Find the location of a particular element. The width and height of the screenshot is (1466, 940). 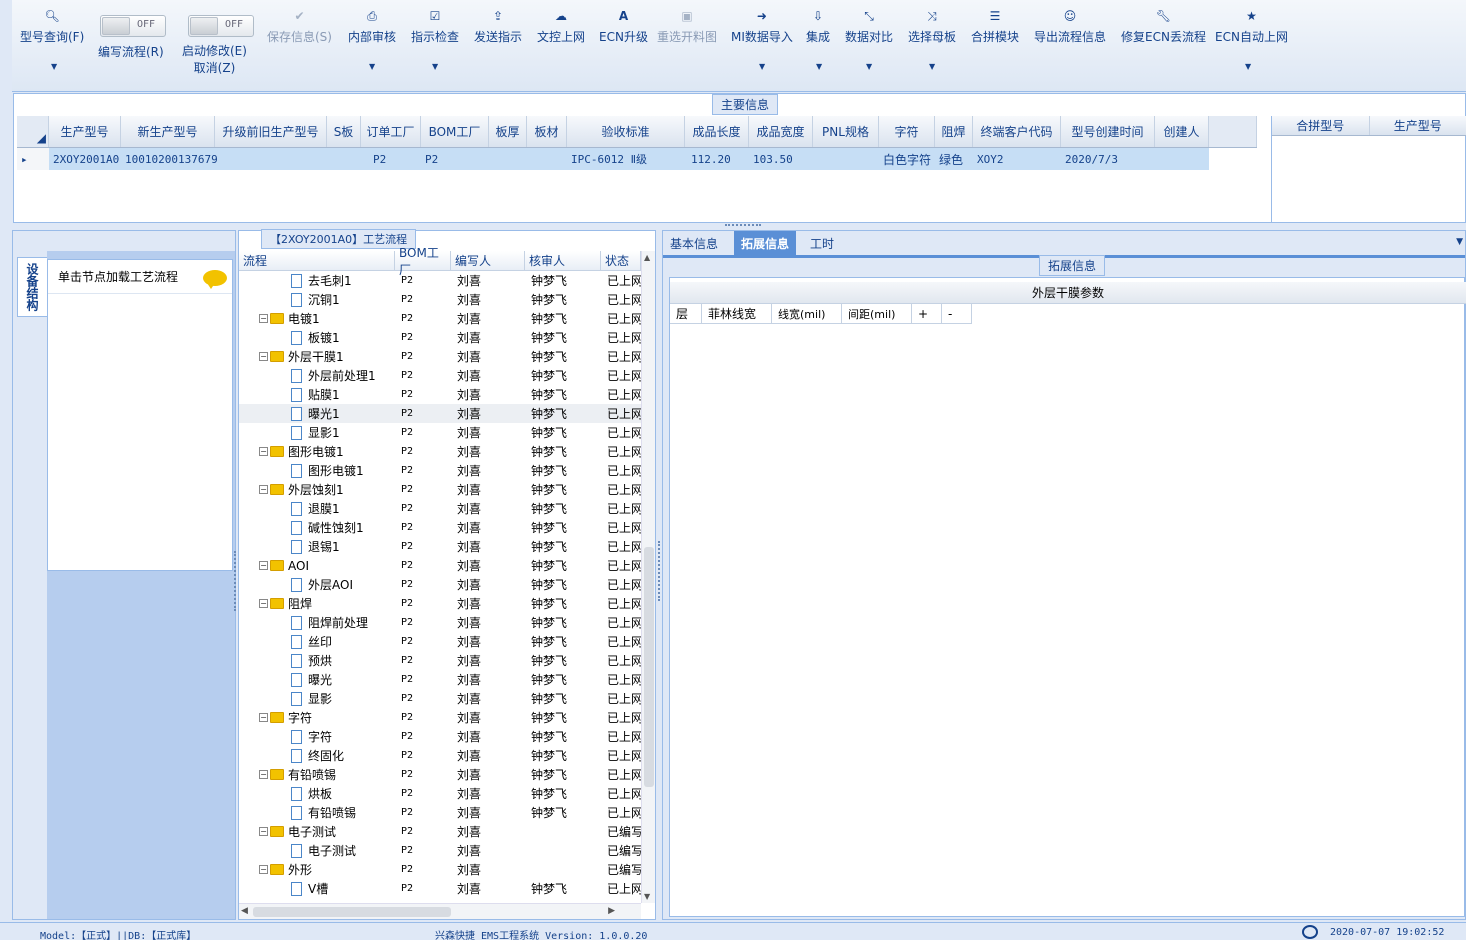

remove-row-button: - is located at coordinates (957, 313).